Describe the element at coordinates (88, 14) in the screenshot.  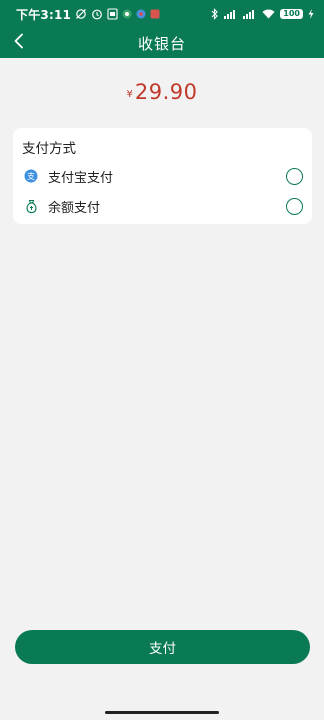
I see `status-bar-left: 下午3:11` at that location.